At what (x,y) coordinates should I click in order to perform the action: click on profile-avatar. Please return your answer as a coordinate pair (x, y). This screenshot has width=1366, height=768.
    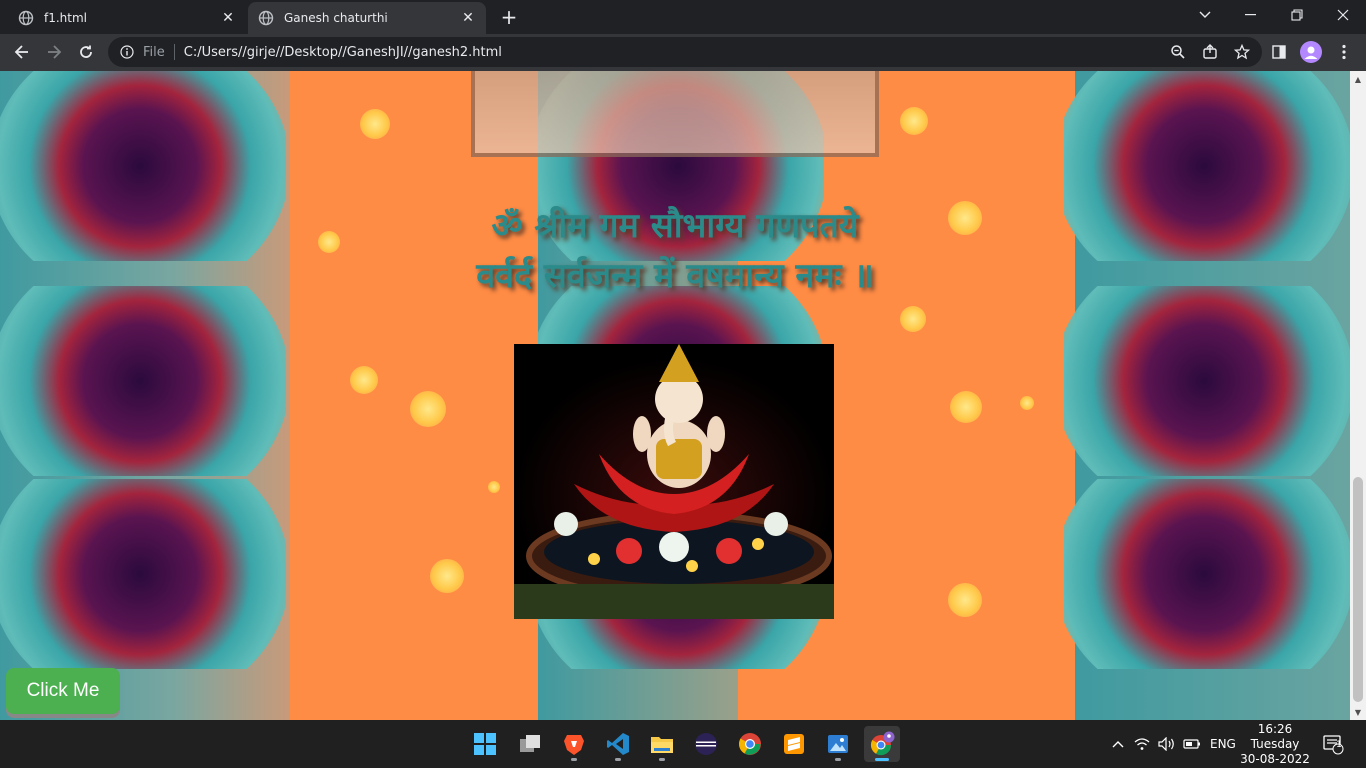
    Looking at the image, I should click on (1311, 52).